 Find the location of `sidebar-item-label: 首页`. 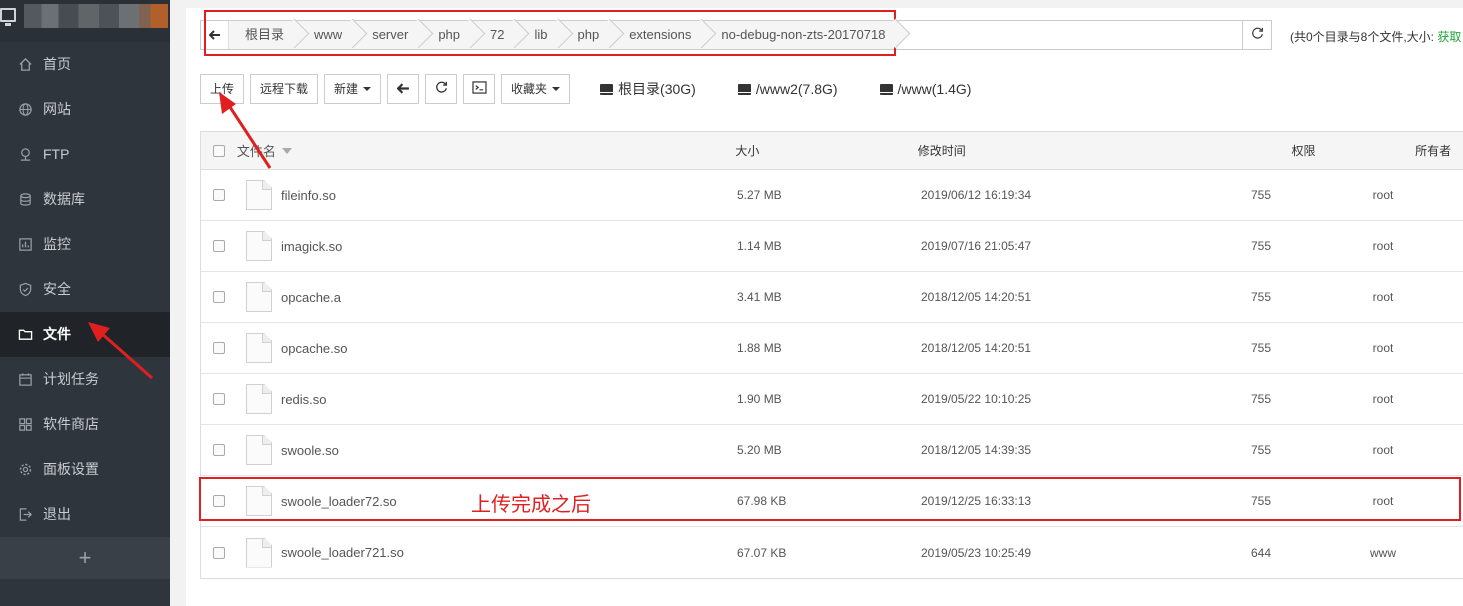

sidebar-item-label: 首页 is located at coordinates (57, 64).